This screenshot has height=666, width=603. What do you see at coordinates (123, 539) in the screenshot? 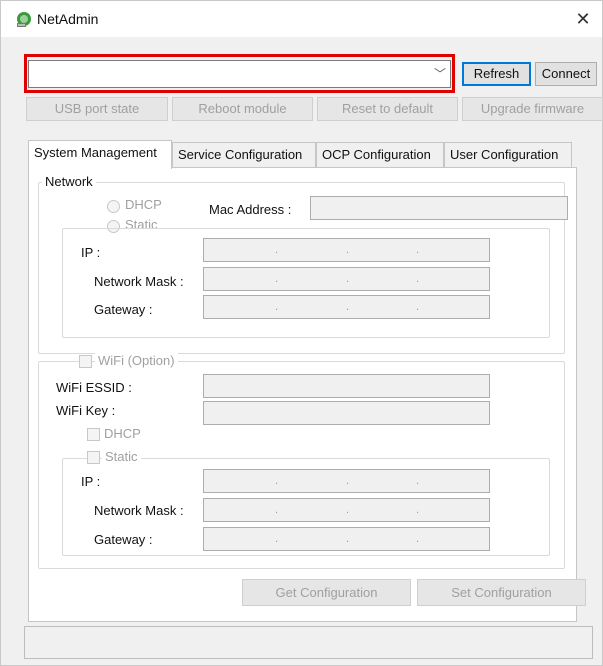
I see `wifi-gateway-label: Gateway :` at bounding box center [123, 539].